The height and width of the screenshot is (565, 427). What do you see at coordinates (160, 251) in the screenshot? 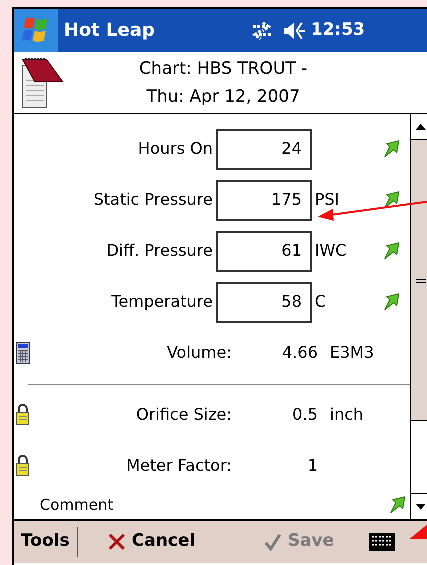
I see `field-label: Diff. Pressure` at bounding box center [160, 251].